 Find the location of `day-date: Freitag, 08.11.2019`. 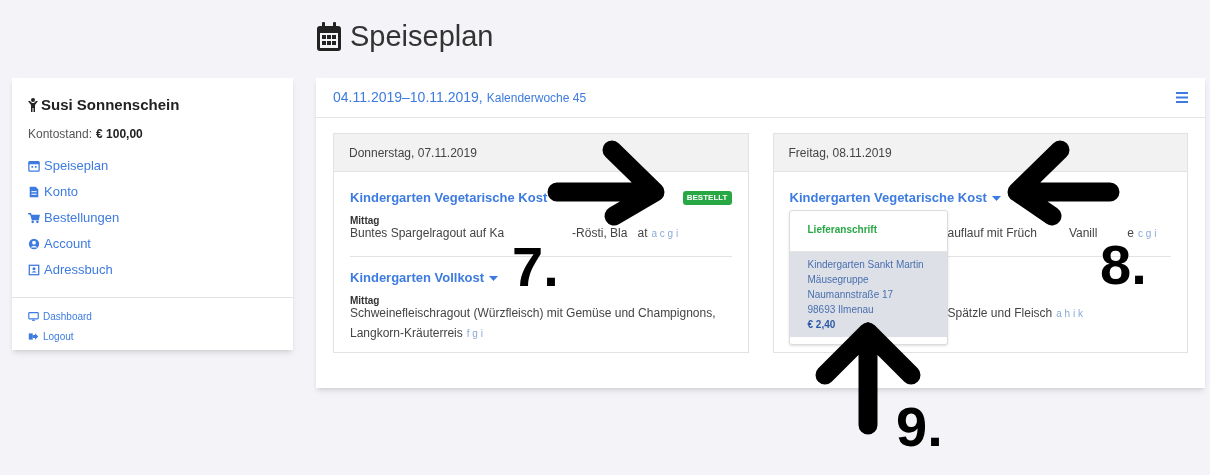

day-date: Freitag, 08.11.2019 is located at coordinates (840, 153).